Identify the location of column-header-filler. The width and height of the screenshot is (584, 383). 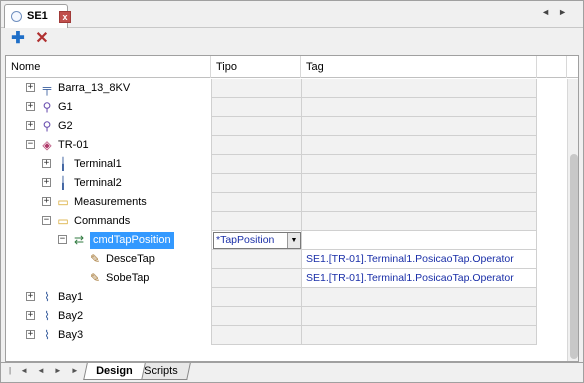
(552, 67).